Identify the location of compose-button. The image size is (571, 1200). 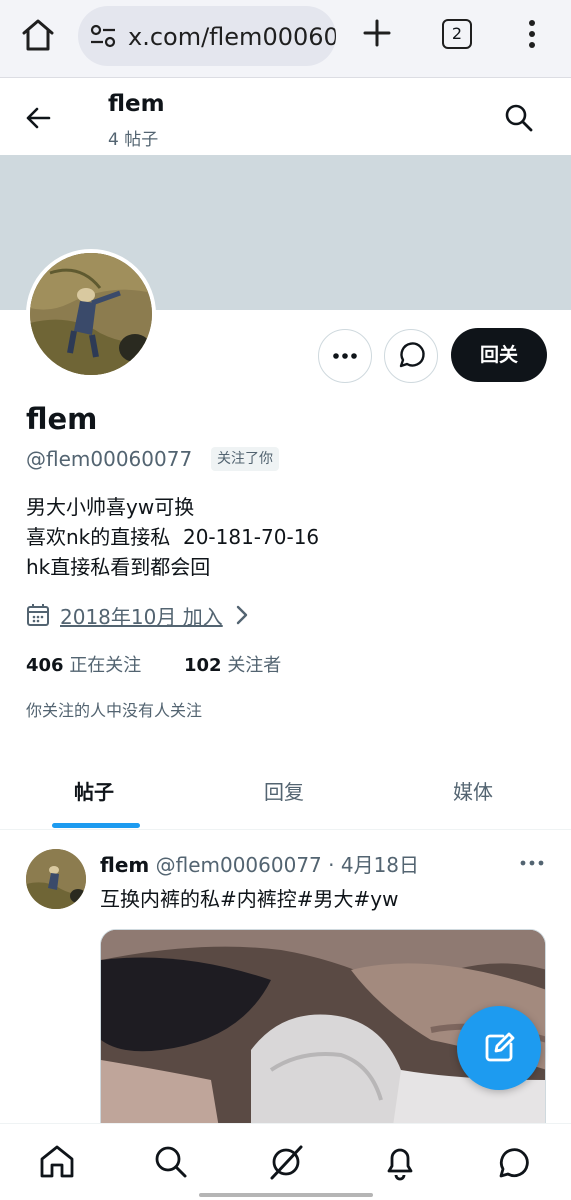
(499, 1048).